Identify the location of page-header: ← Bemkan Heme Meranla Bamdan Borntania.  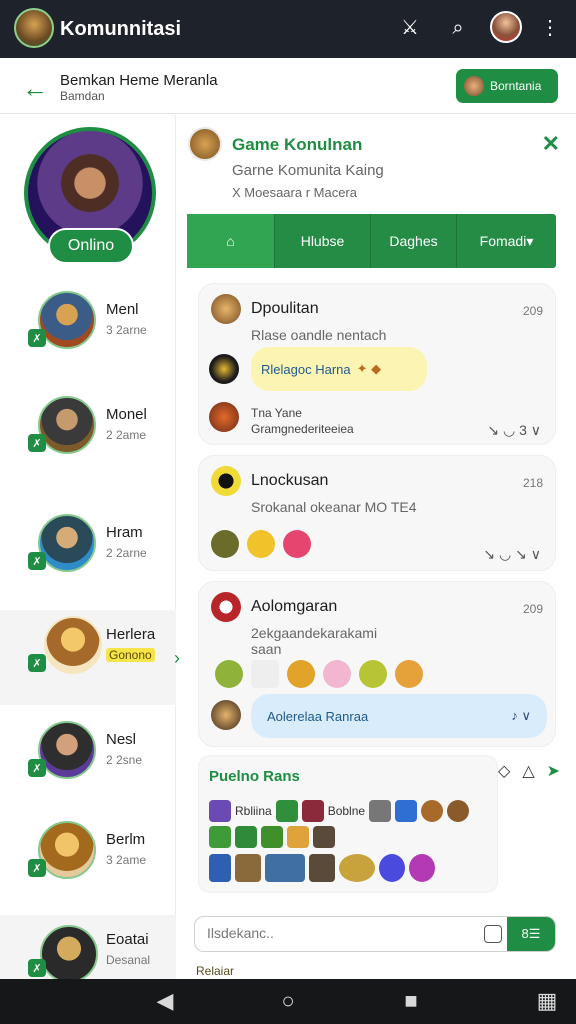
(288, 86).